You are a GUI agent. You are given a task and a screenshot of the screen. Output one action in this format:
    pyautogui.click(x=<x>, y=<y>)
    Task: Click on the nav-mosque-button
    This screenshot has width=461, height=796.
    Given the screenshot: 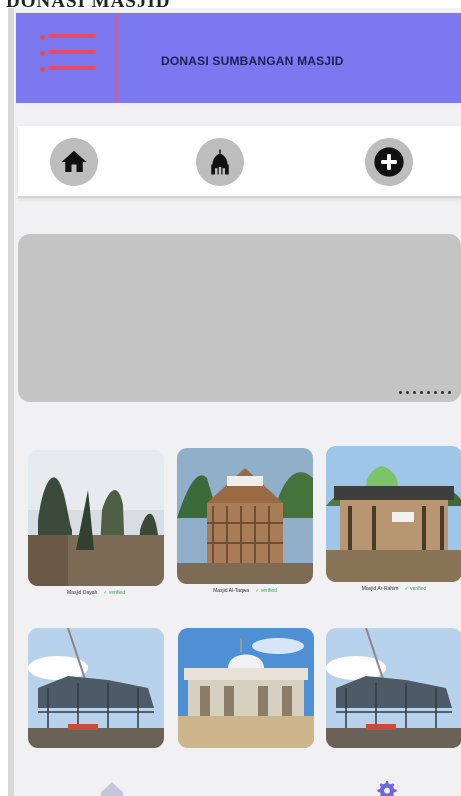 What is the action you would take?
    pyautogui.click(x=220, y=162)
    